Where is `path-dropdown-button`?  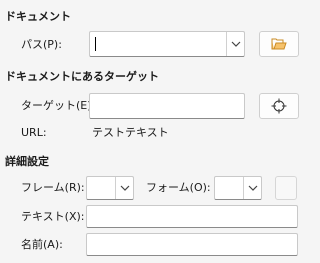 path-dropdown-button is located at coordinates (235, 44).